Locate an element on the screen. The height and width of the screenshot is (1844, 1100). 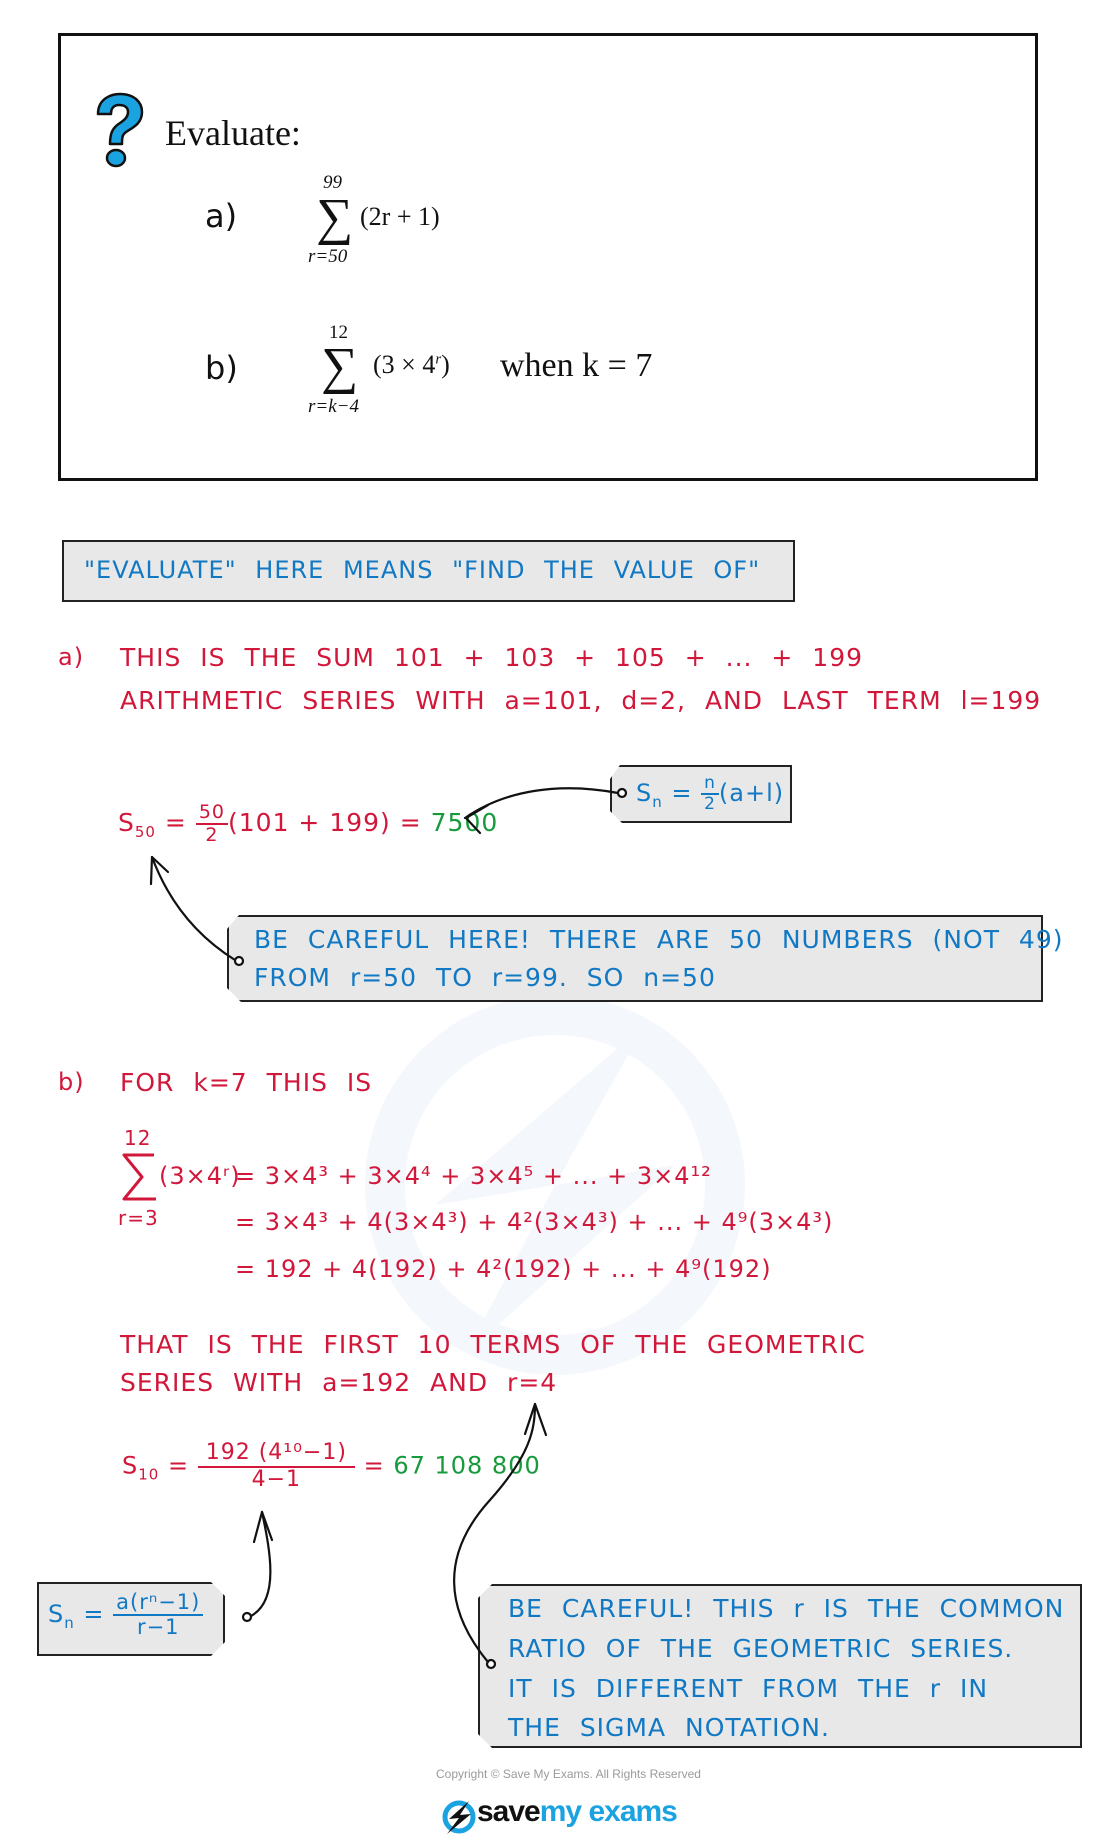
solution-a-label: a) is located at coordinates (71, 657).